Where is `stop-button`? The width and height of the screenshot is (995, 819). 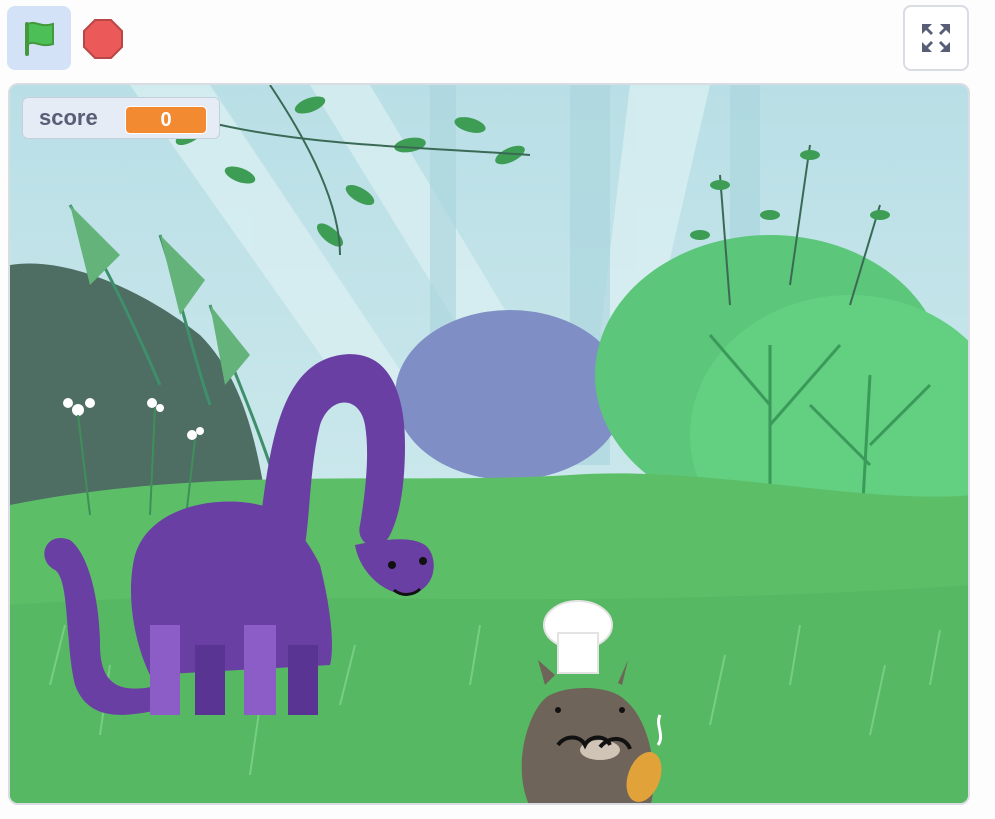
stop-button is located at coordinates (103, 39).